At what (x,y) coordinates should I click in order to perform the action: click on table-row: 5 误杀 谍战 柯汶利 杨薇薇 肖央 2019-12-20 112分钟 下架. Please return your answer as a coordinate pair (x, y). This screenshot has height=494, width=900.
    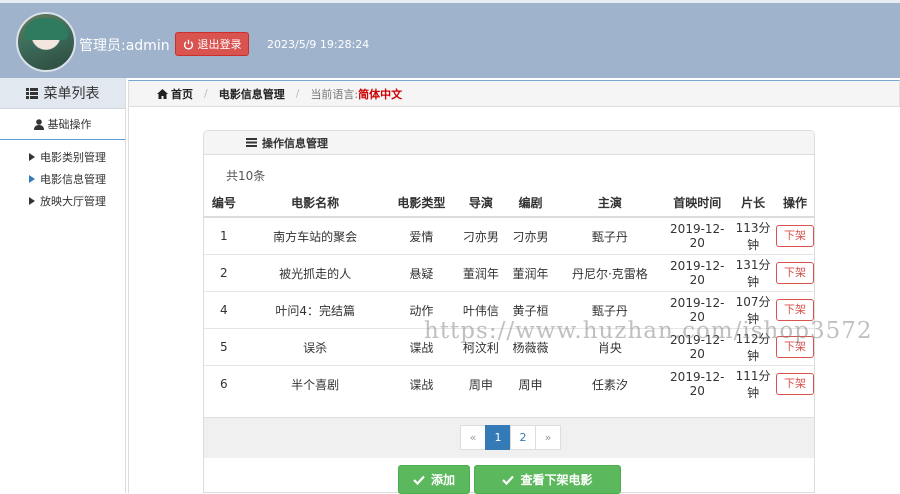
    Looking at the image, I should click on (509, 347).